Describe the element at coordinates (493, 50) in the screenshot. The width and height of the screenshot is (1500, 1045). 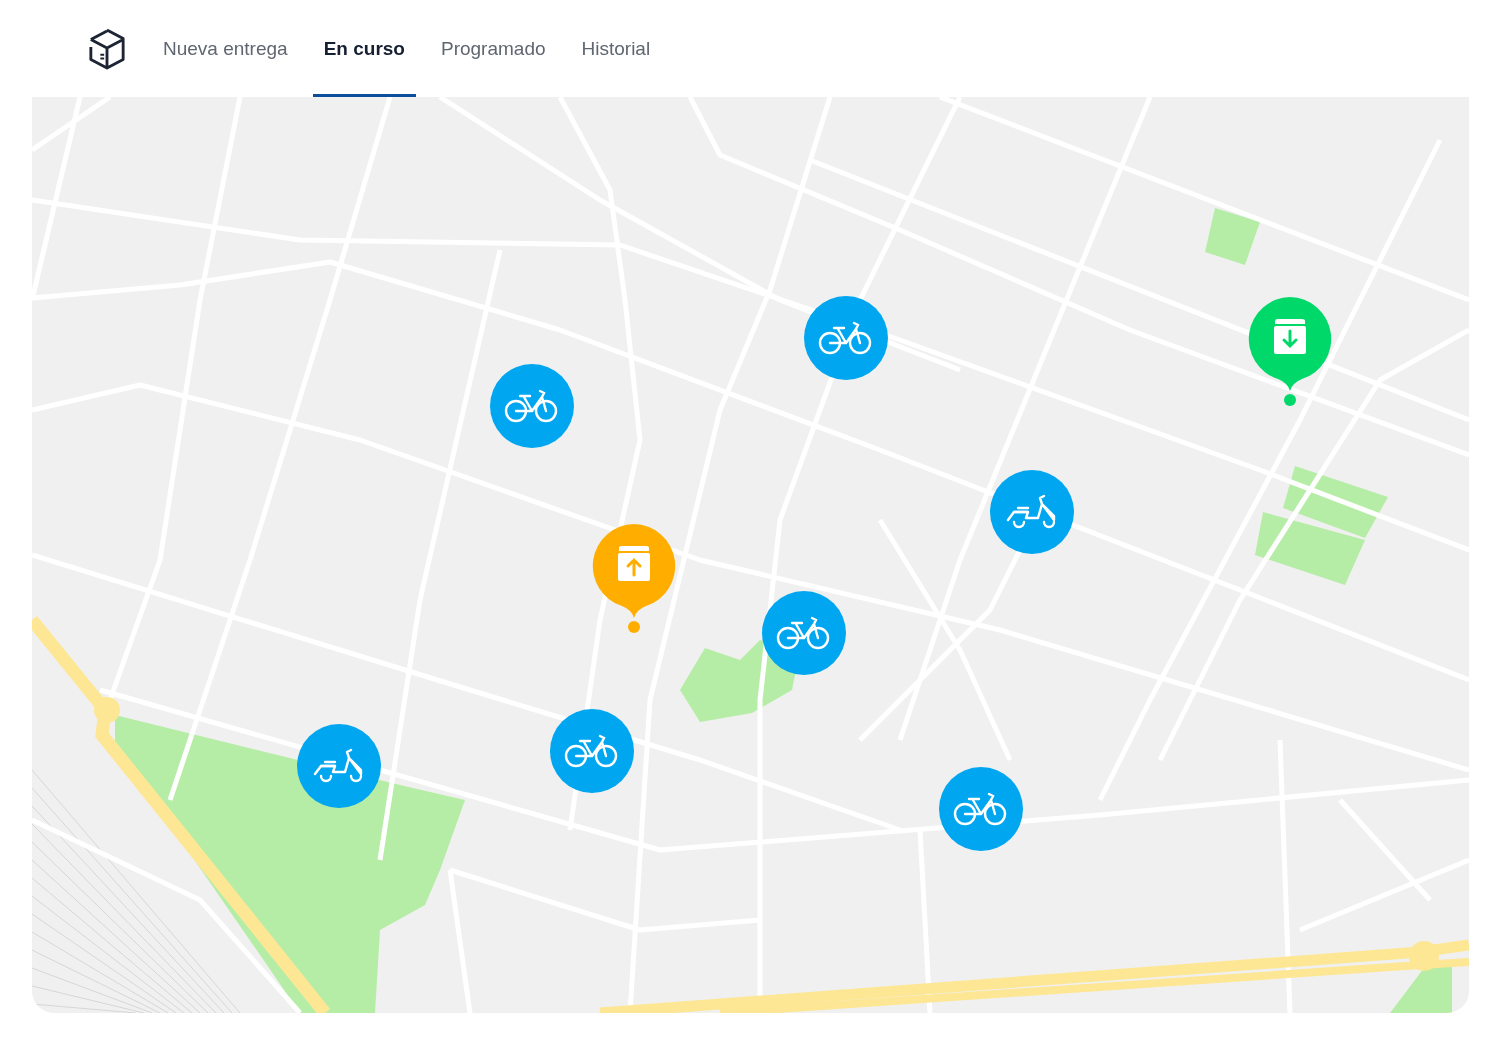
I see `nav-tab: Programado` at that location.